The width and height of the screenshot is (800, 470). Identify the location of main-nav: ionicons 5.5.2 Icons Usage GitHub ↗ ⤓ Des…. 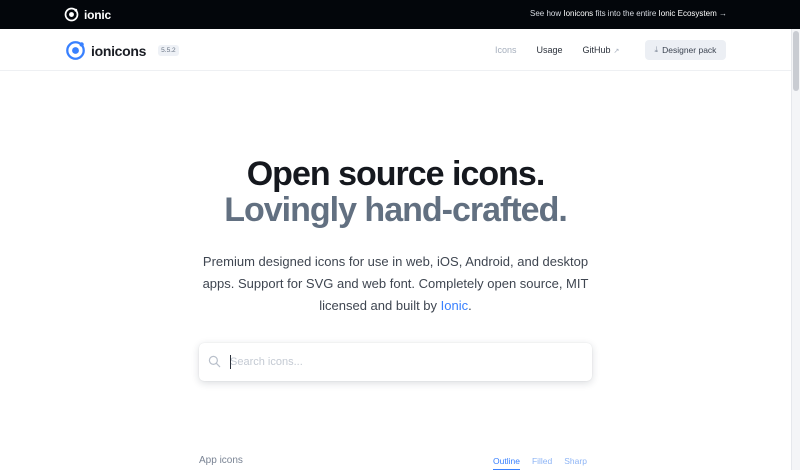
(395, 50).